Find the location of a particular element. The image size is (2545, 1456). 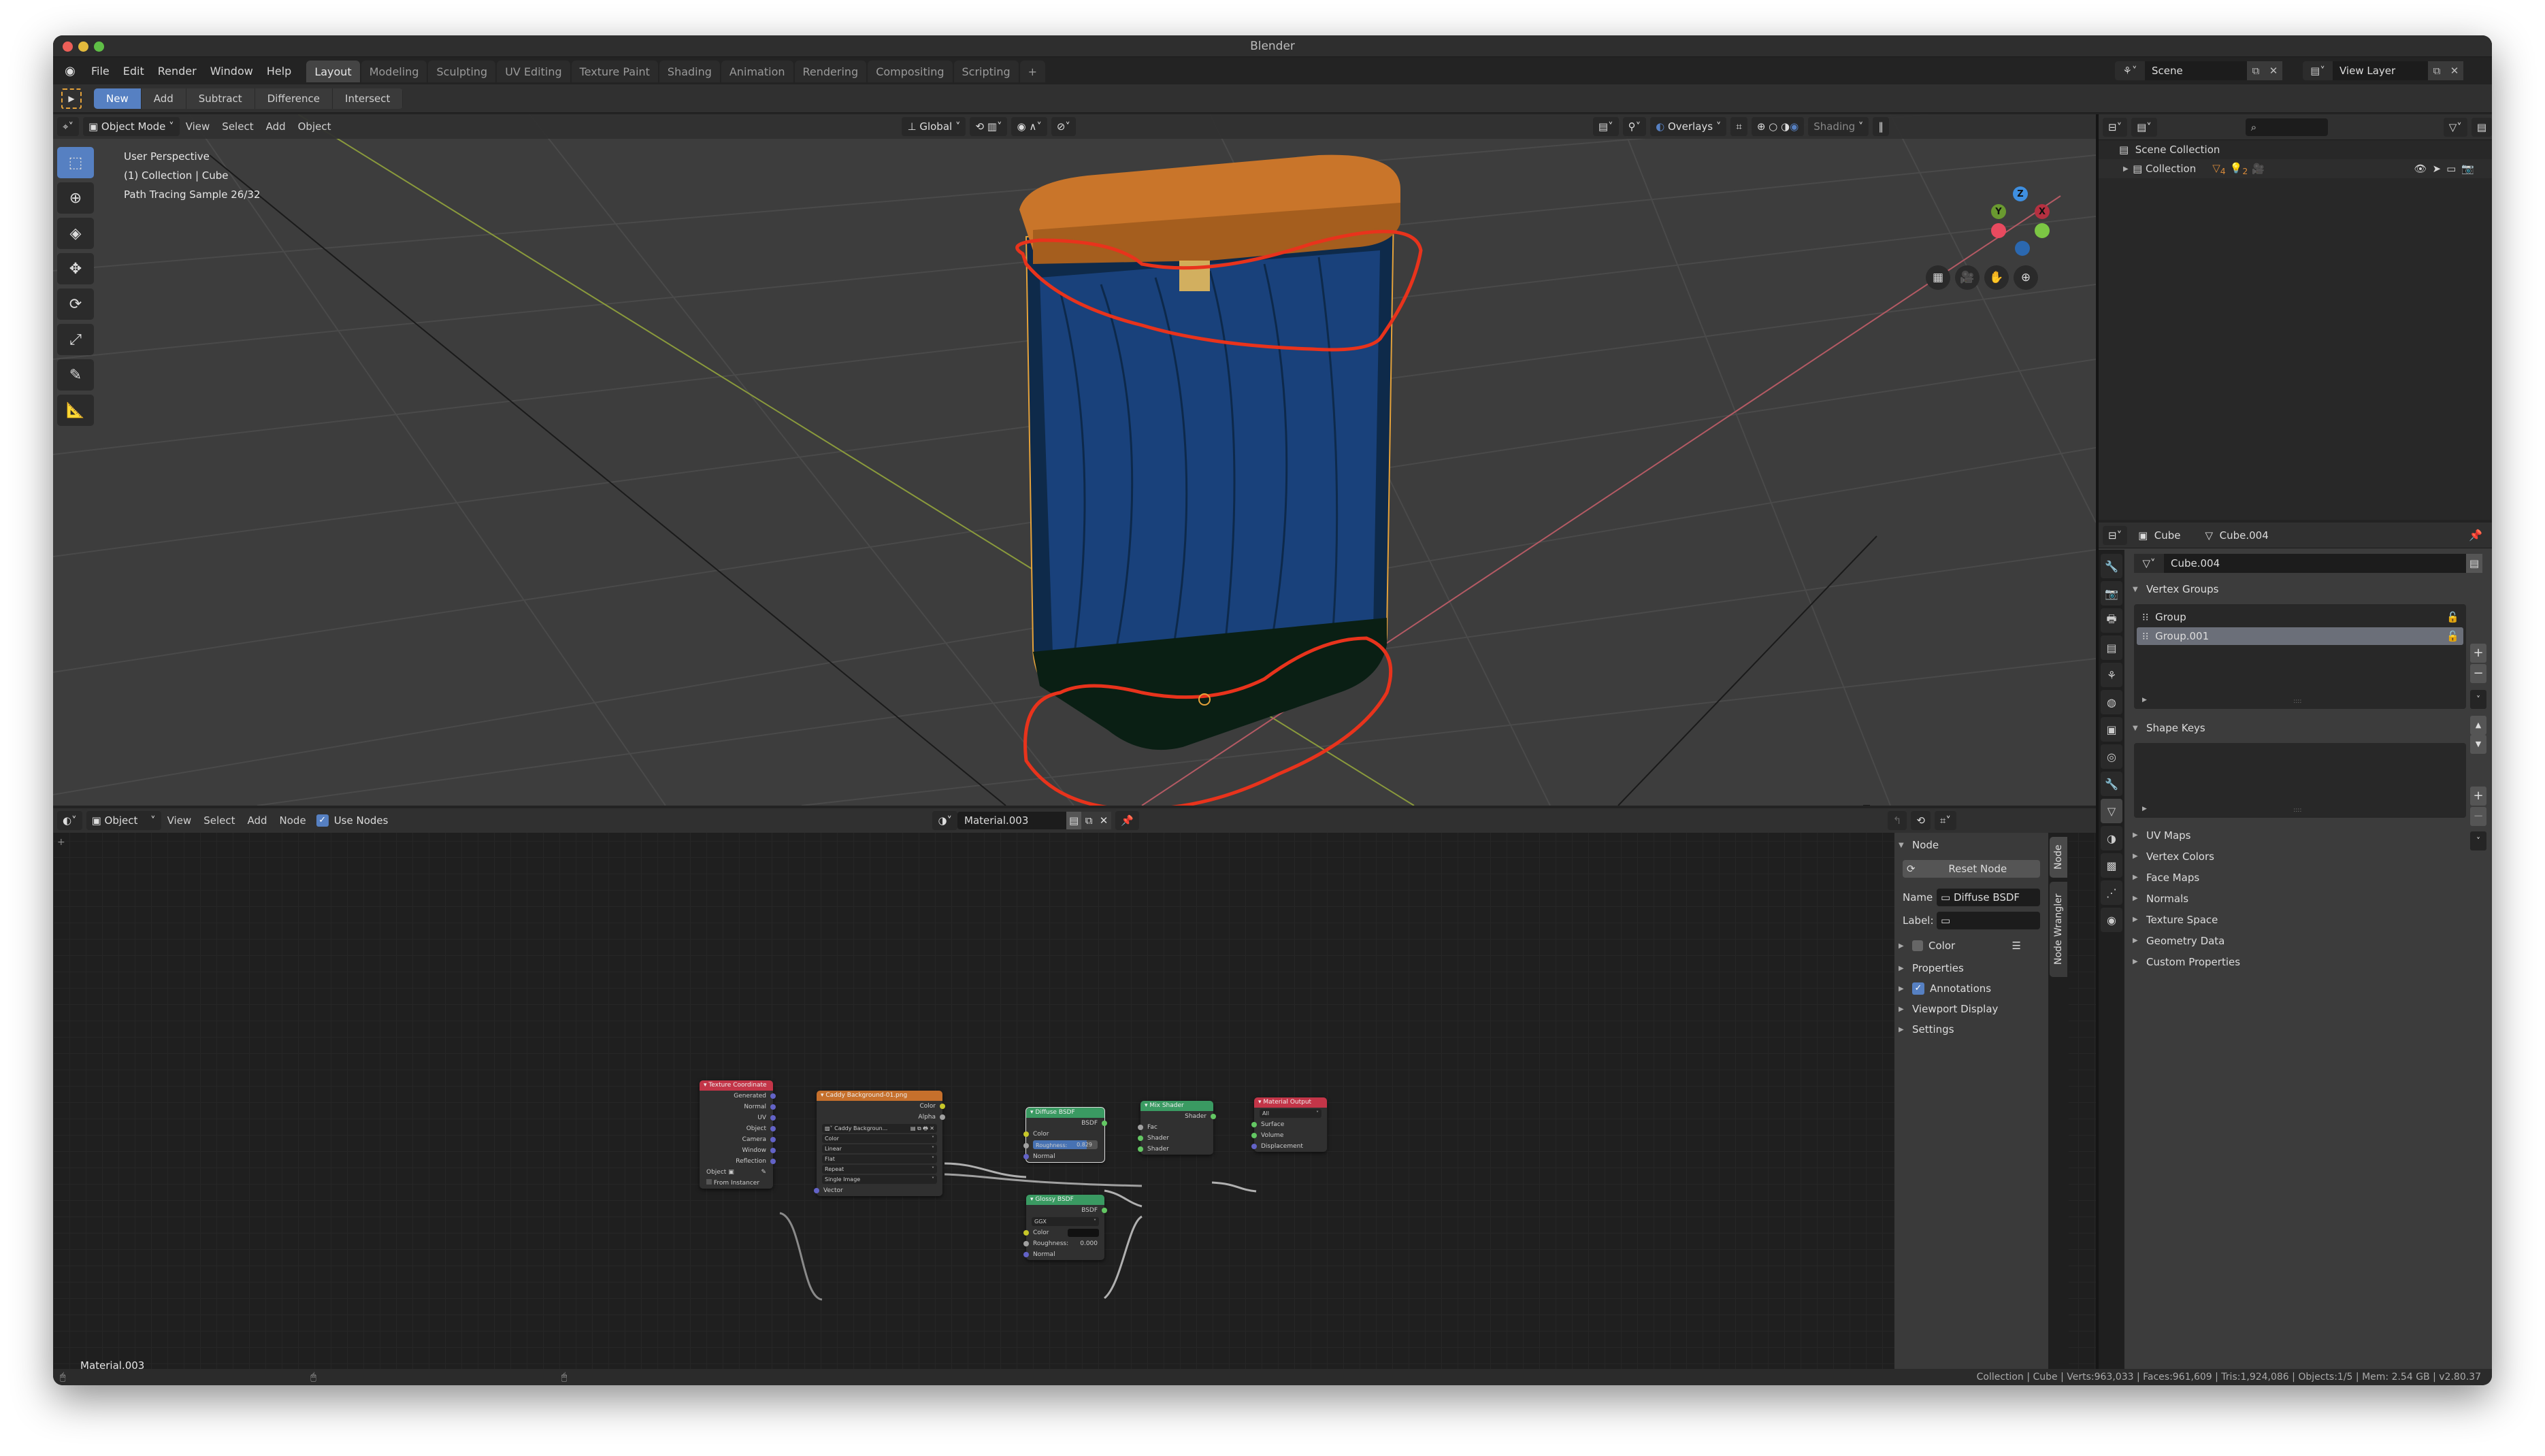

neg-z-axis-gizmo is located at coordinates (2023, 249).